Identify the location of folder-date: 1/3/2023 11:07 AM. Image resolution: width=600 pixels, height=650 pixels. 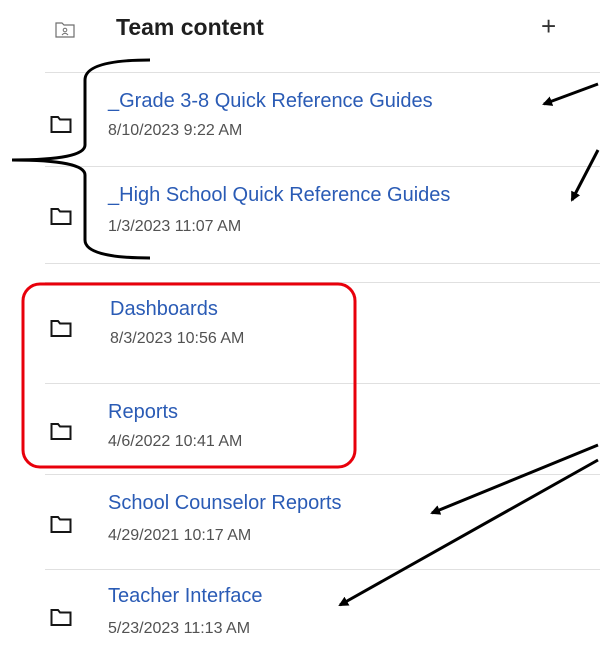
(175, 226).